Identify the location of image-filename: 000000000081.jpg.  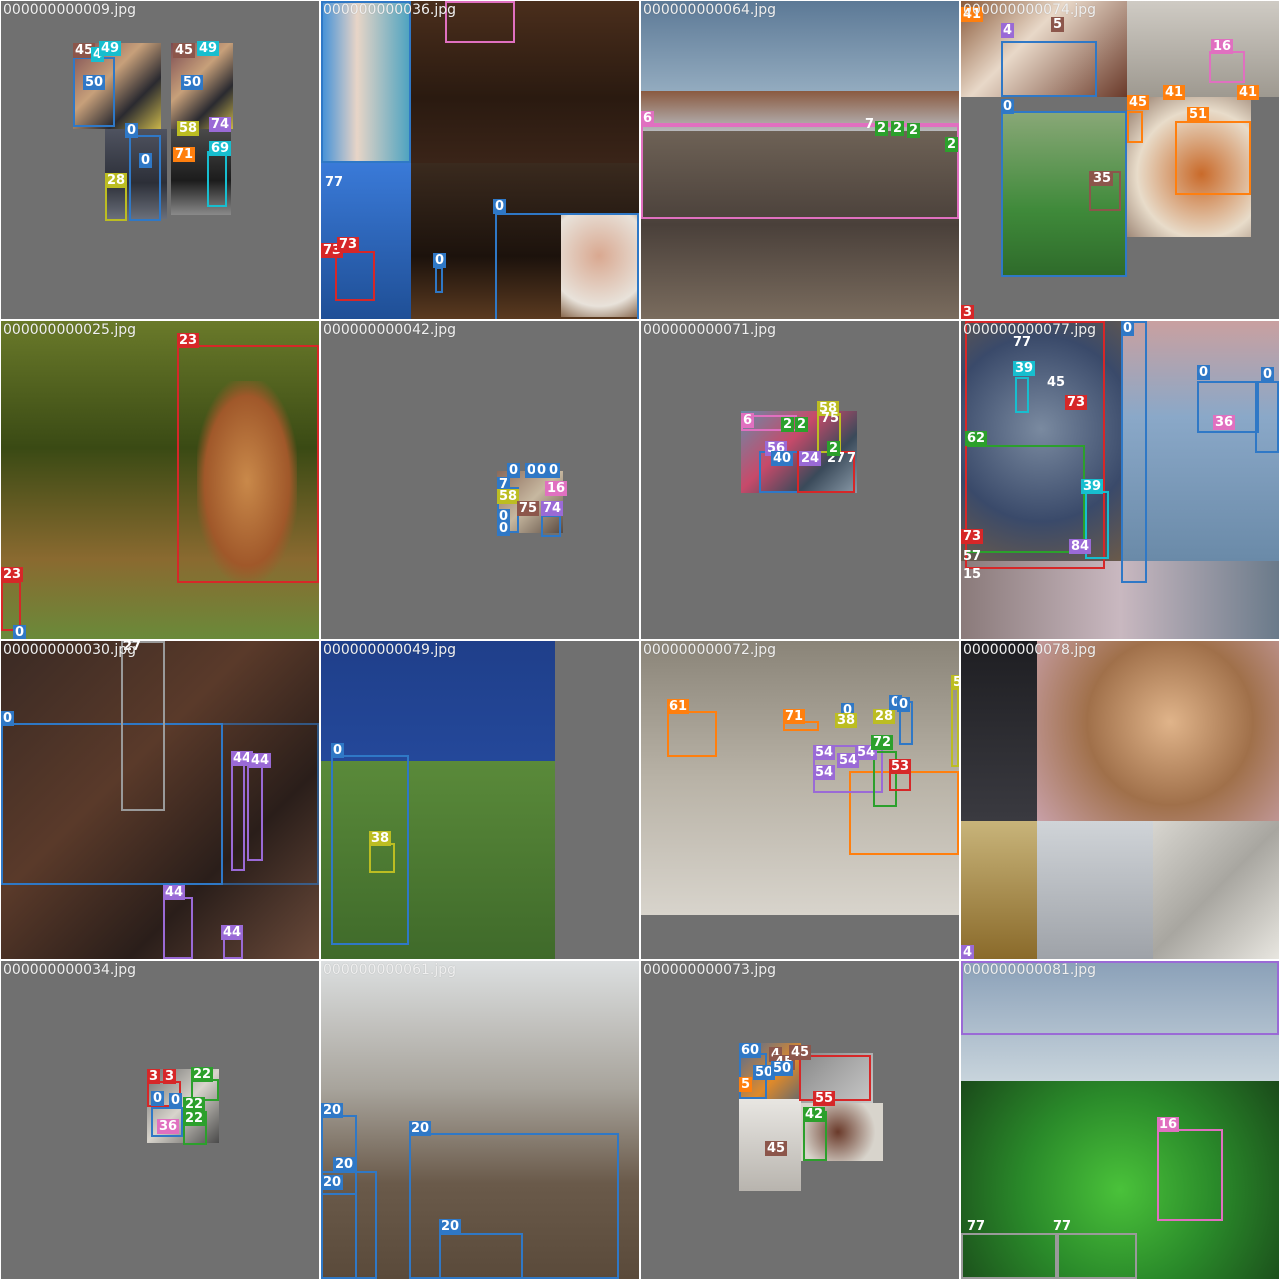
(1029, 970).